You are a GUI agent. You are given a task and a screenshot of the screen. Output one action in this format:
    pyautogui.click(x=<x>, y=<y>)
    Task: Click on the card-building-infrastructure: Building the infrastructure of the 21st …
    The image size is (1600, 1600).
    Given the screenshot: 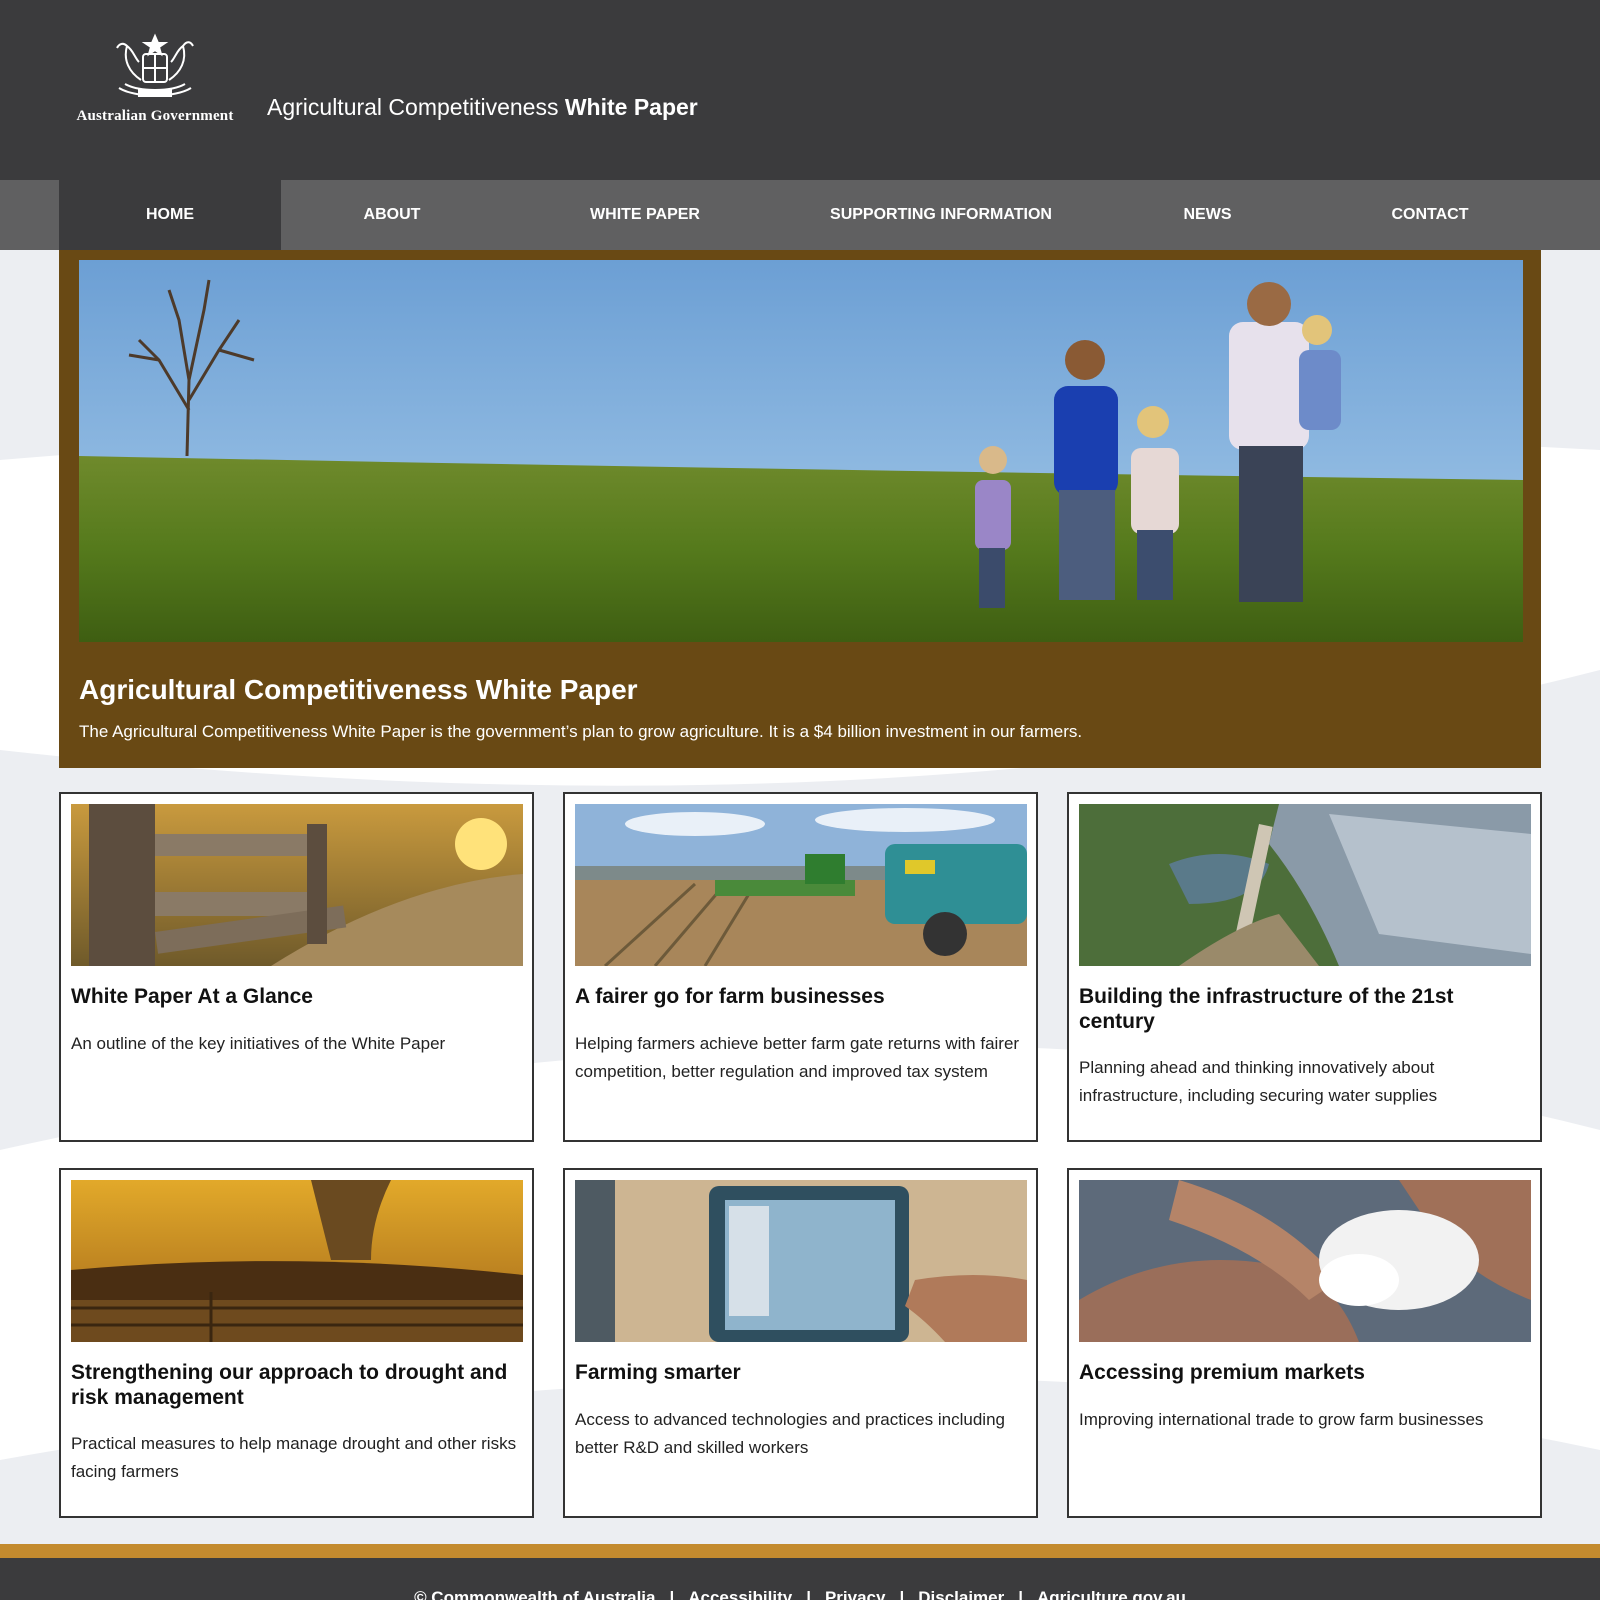 What is the action you would take?
    pyautogui.click(x=1304, y=967)
    